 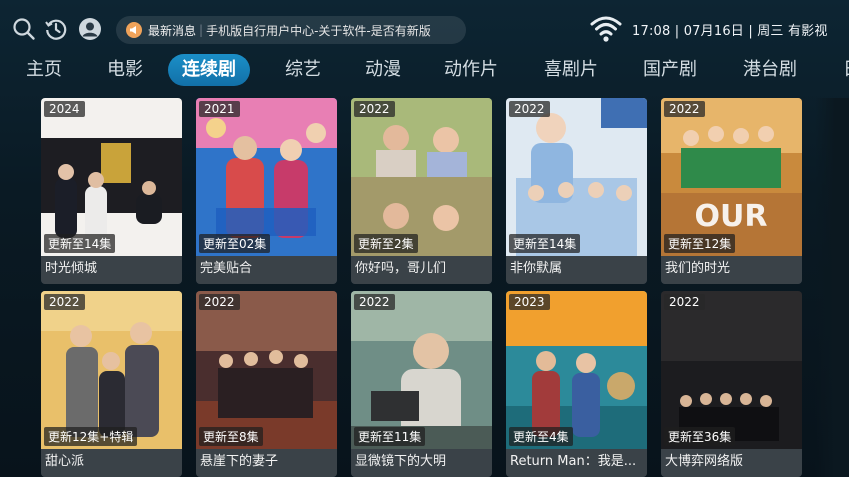 I want to click on episode-badge: 更新12集+特辑, so click(x=91, y=436).